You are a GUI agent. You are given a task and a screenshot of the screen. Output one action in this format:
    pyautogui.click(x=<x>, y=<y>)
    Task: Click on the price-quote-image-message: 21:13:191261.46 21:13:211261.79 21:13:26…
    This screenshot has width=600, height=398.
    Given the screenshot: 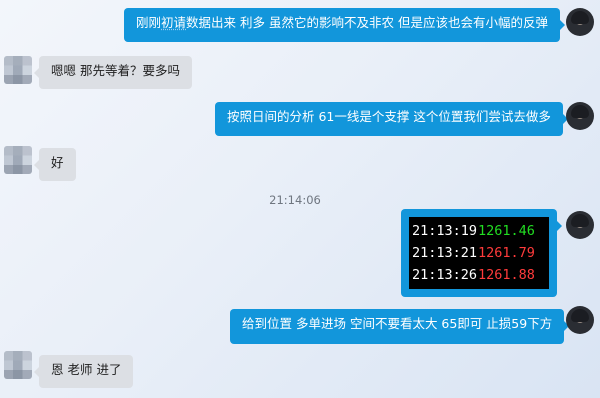 What is the action you would take?
    pyautogui.click(x=481, y=253)
    